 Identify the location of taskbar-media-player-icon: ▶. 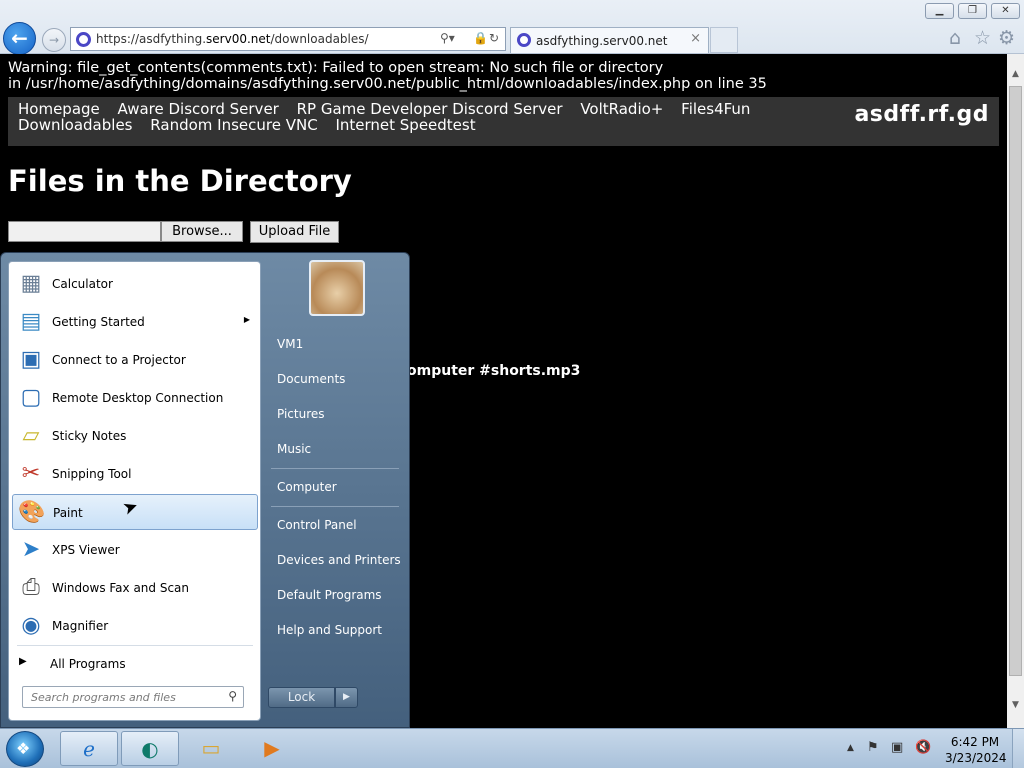
(272, 748).